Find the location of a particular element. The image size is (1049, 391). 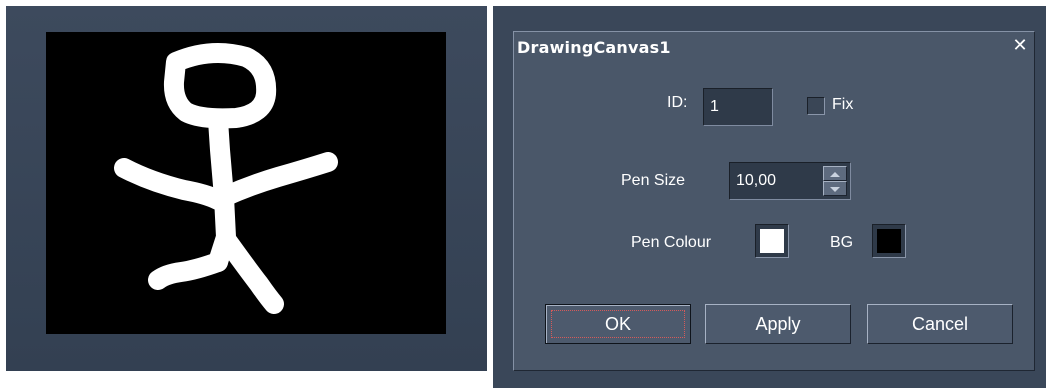

pen-colour-swatch is located at coordinates (772, 241).